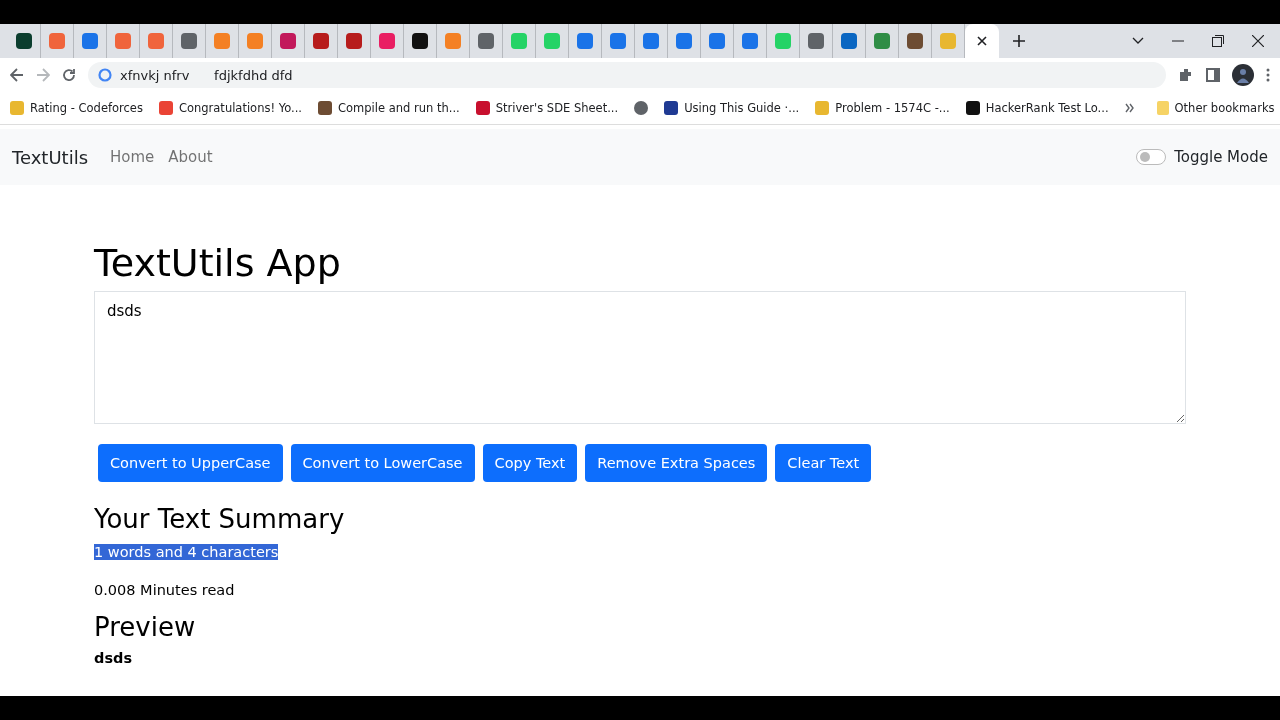 The image size is (1280, 720). Describe the element at coordinates (1151, 157) in the screenshot. I see `toggle-switch` at that location.